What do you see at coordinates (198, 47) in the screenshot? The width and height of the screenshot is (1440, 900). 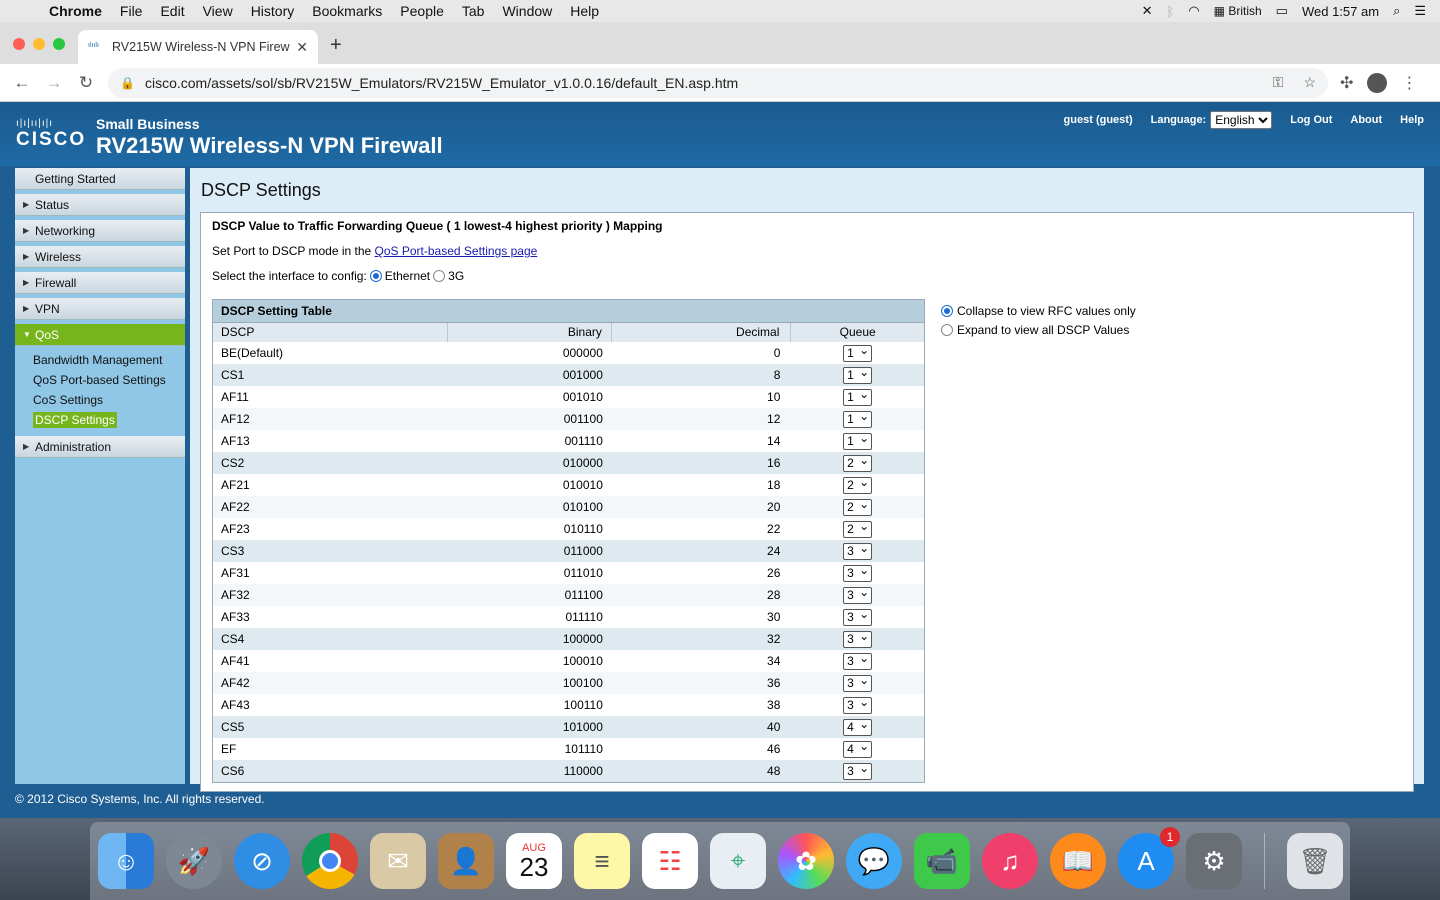 I see `browser-tab-active: ılıılı RV215W Wireless-N VPN Firew ✕` at bounding box center [198, 47].